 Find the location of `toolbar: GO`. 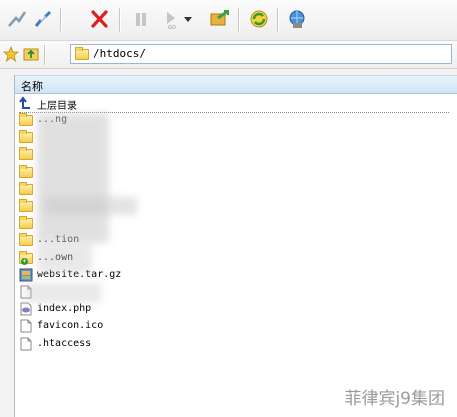

toolbar: GO is located at coordinates (228, 20).